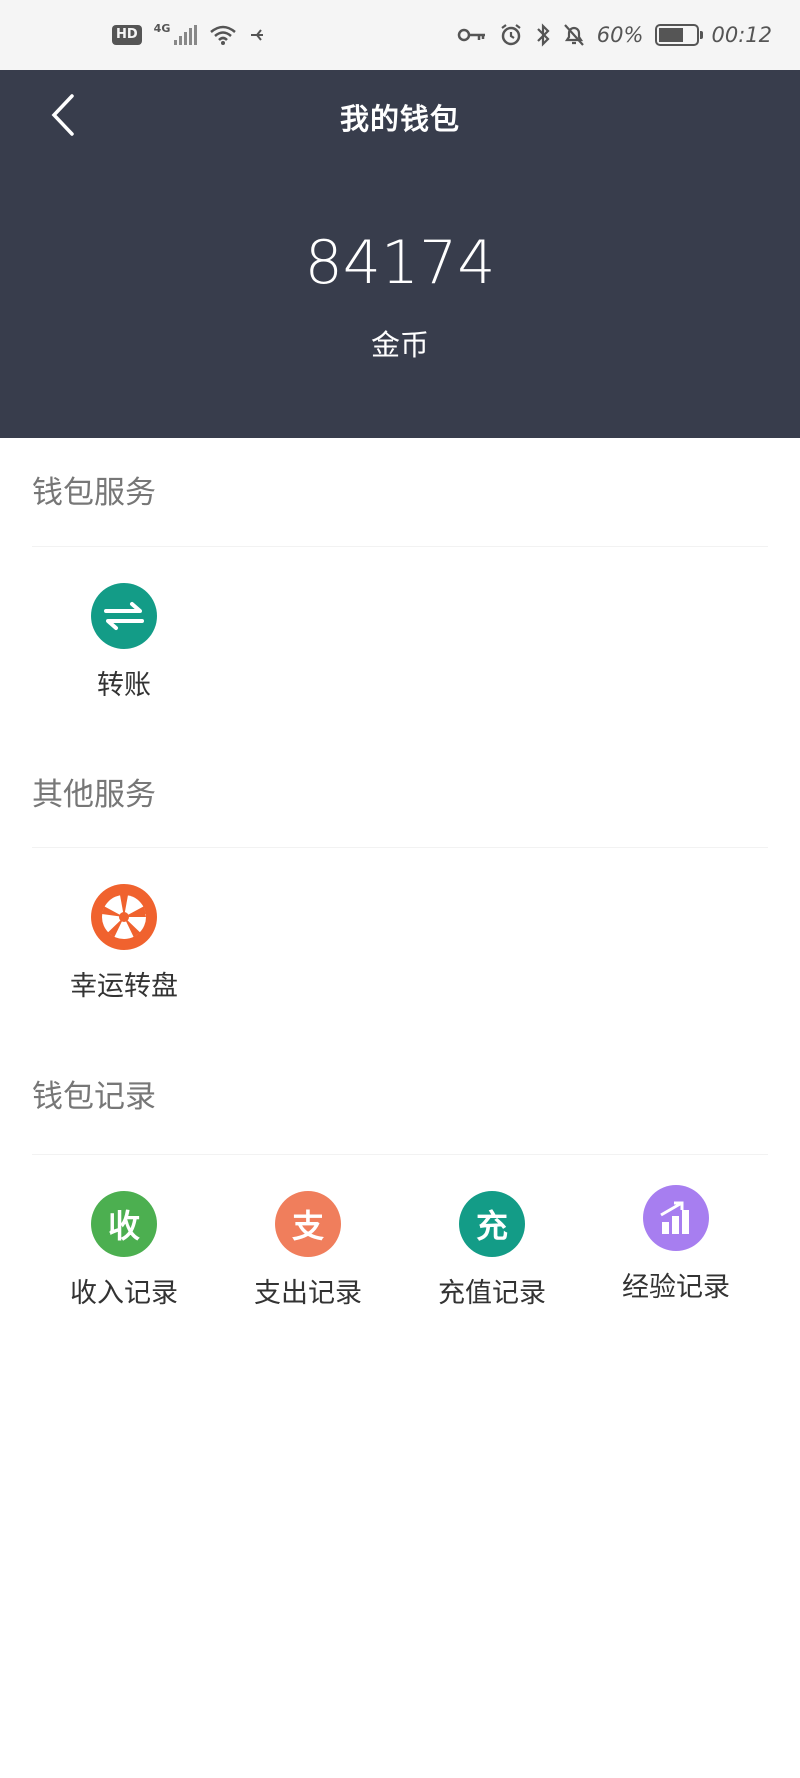  What do you see at coordinates (124, 685) in the screenshot?
I see `transfer-label: 转账` at bounding box center [124, 685].